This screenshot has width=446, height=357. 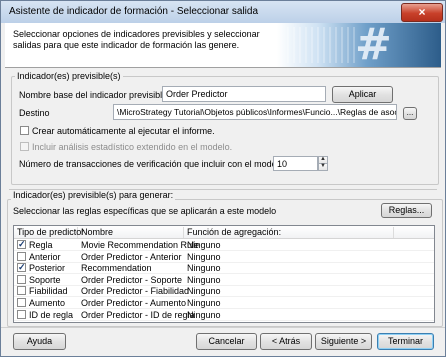 What do you see at coordinates (343, 341) in the screenshot?
I see `next-button: Siguiente >` at bounding box center [343, 341].